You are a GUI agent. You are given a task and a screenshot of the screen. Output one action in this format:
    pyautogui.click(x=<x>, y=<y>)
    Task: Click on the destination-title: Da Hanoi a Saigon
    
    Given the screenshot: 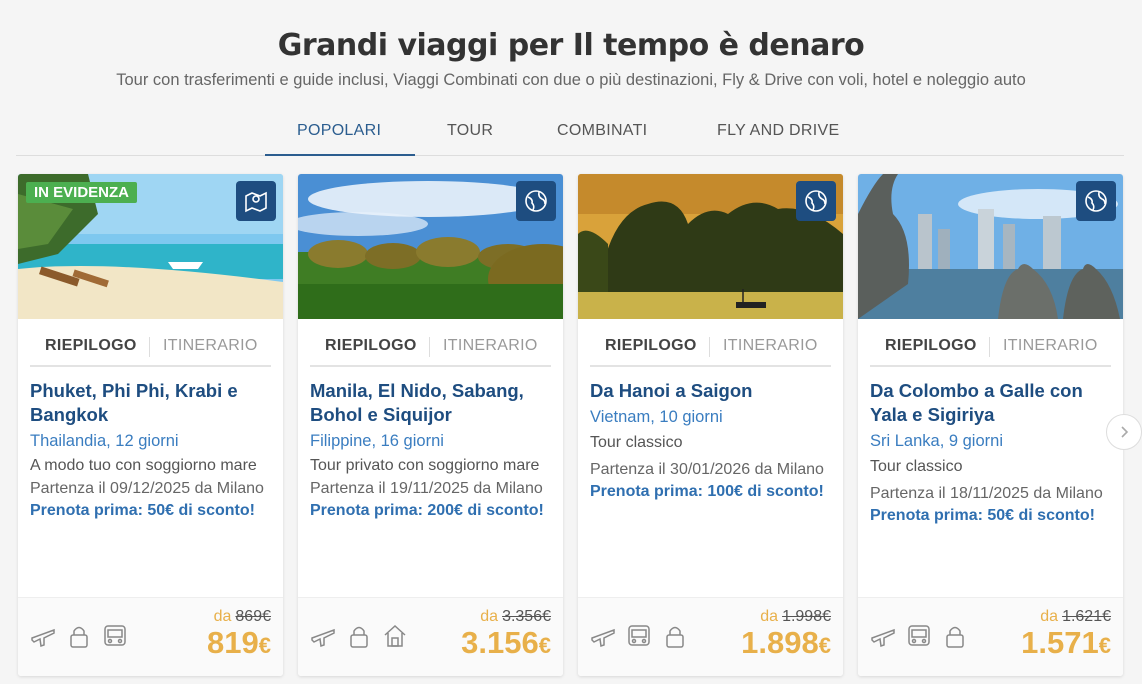 What is the action you would take?
    pyautogui.click(x=710, y=391)
    